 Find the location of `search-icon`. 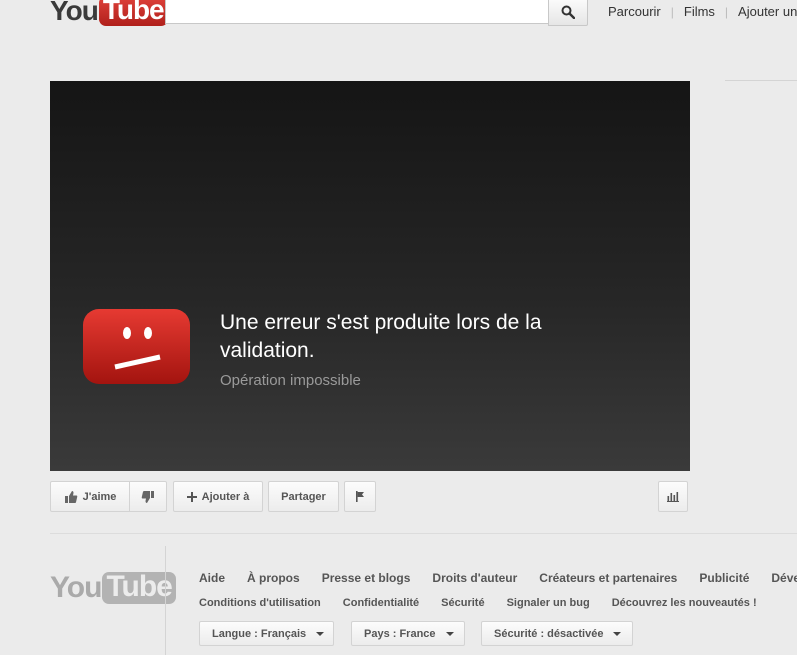

search-icon is located at coordinates (568, 12).